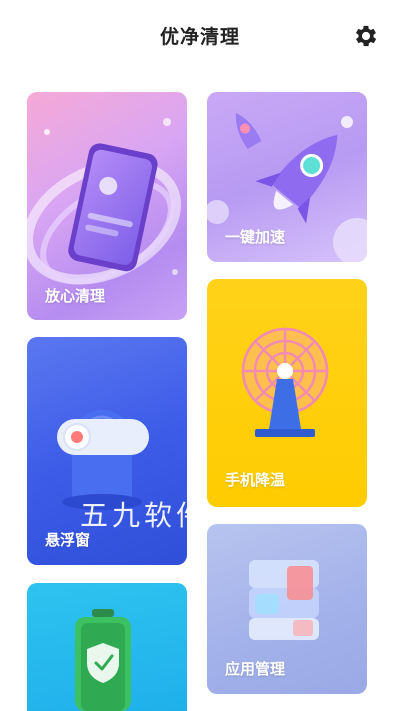 This screenshot has width=400, height=711. What do you see at coordinates (75, 296) in the screenshot?
I see `card-clean-label: 放心清理` at bounding box center [75, 296].